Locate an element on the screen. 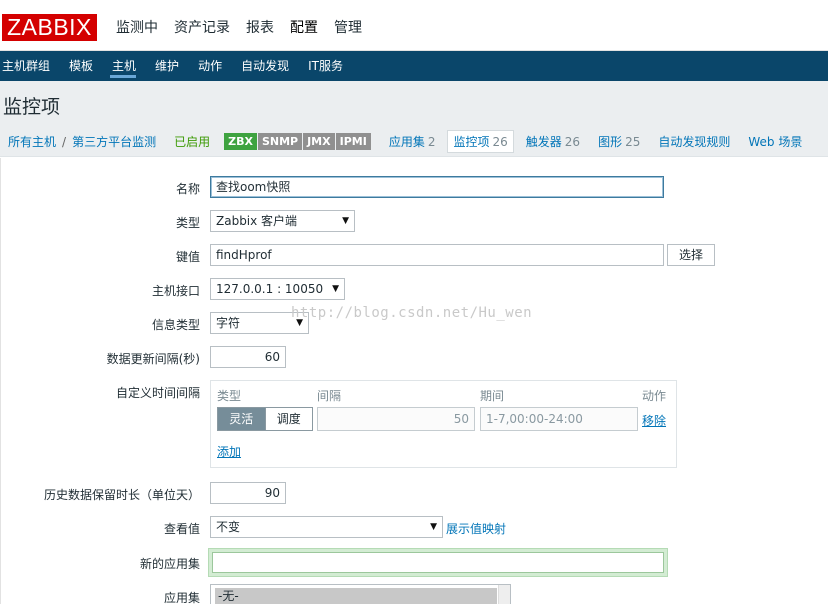  mode-flexible-button: 灵活 is located at coordinates (241, 419).